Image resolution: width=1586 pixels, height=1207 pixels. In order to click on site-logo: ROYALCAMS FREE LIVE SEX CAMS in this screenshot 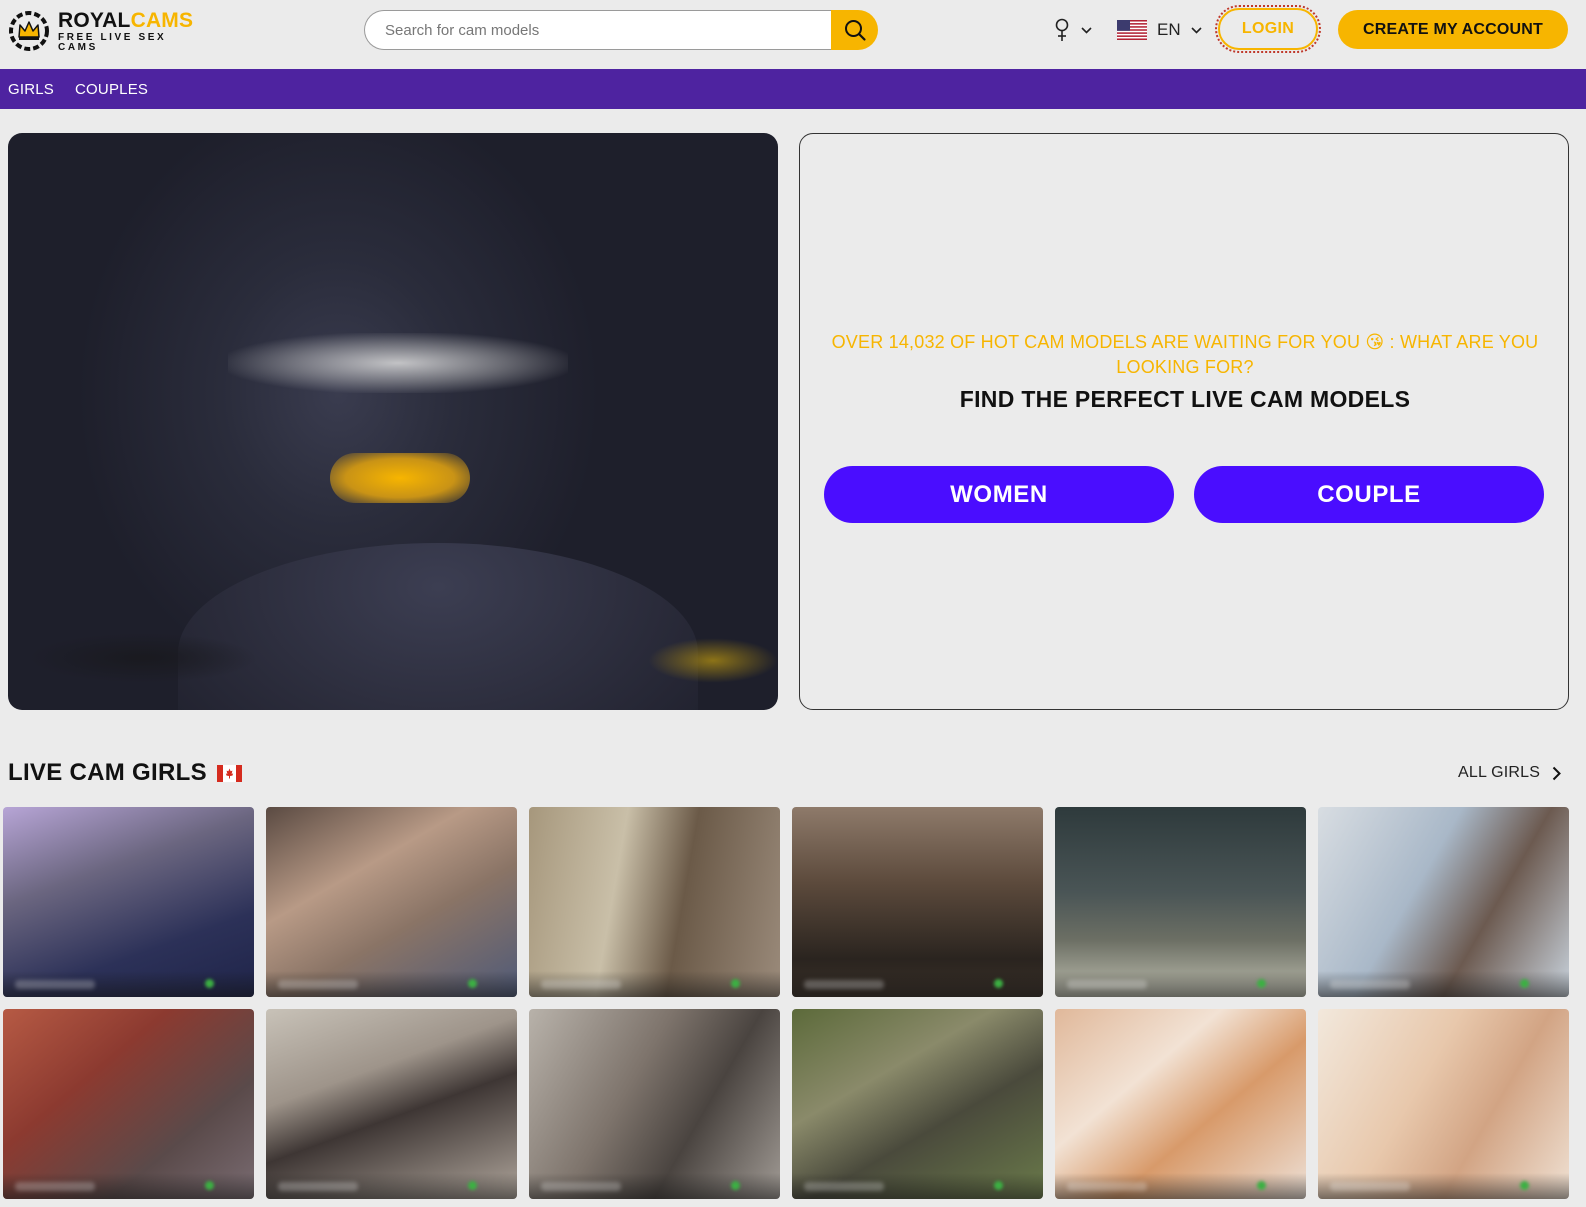, I will do `click(103, 31)`.